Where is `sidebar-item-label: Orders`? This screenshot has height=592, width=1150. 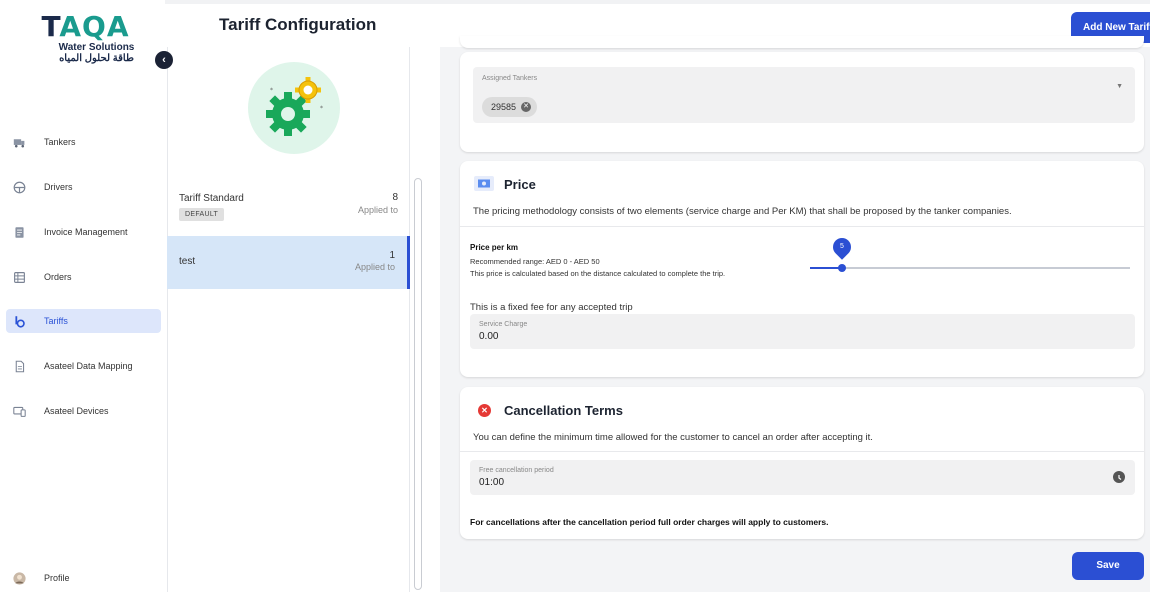
sidebar-item-label: Orders is located at coordinates (58, 277).